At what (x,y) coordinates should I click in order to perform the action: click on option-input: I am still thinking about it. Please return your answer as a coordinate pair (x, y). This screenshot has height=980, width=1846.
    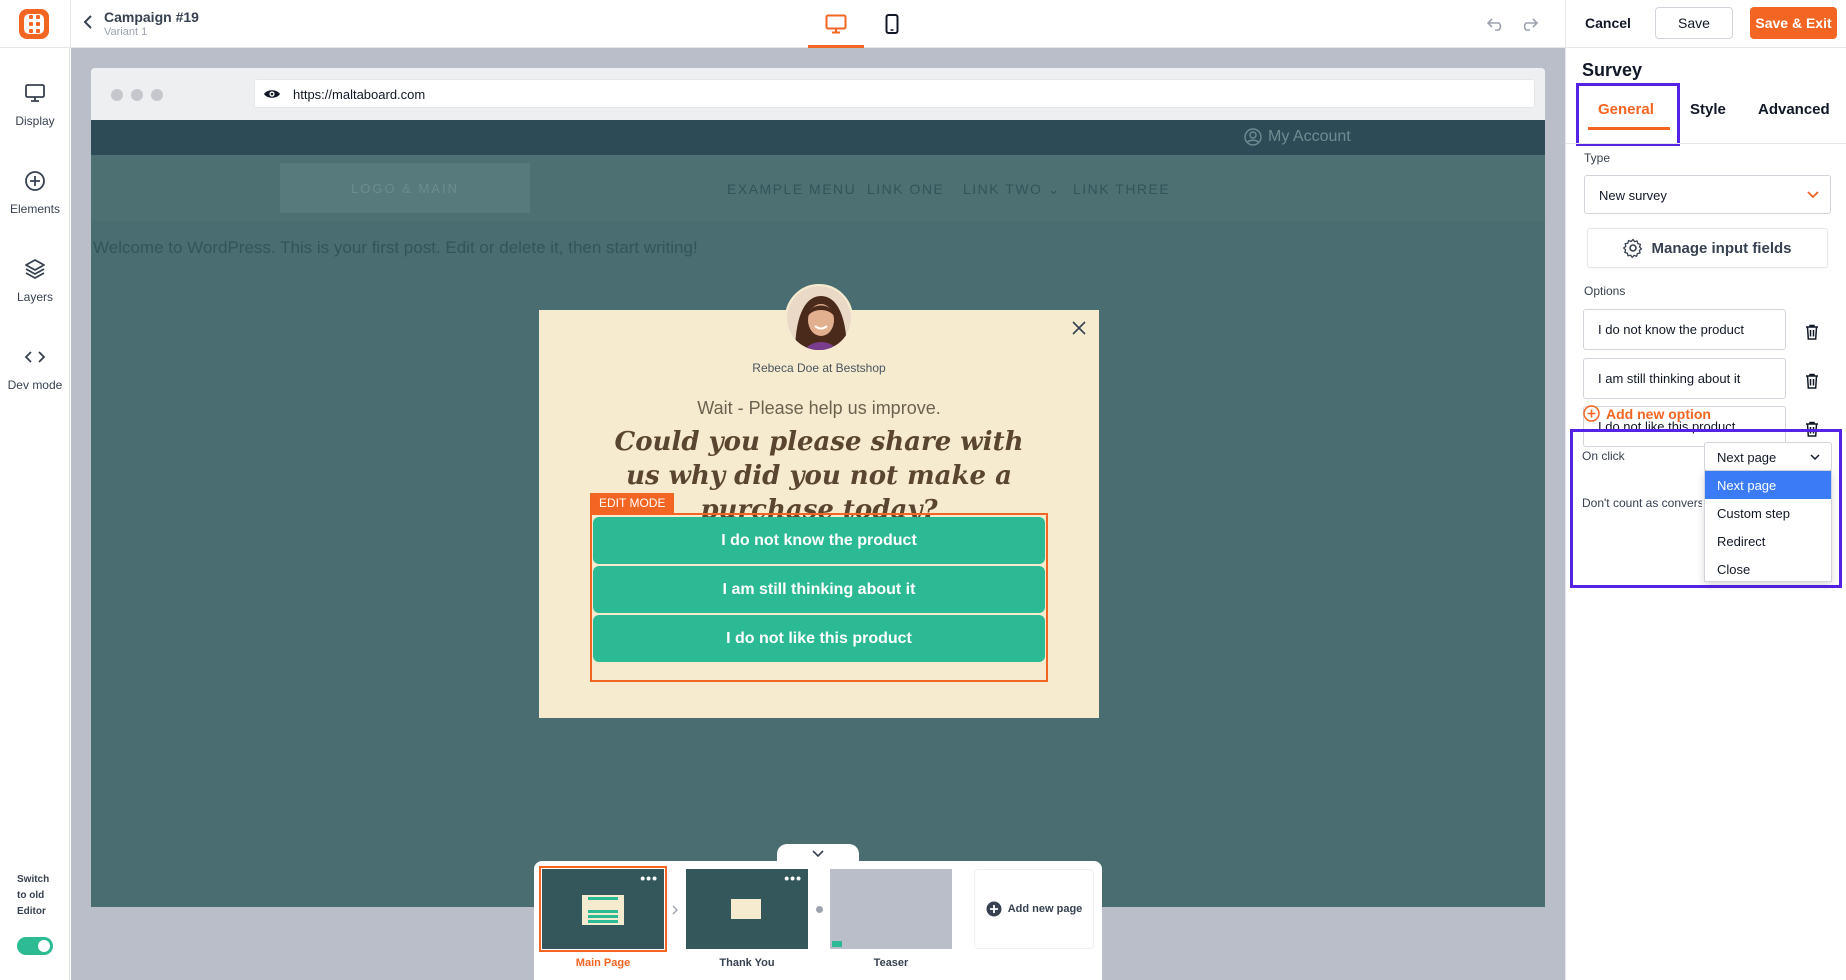
    Looking at the image, I should click on (1684, 378).